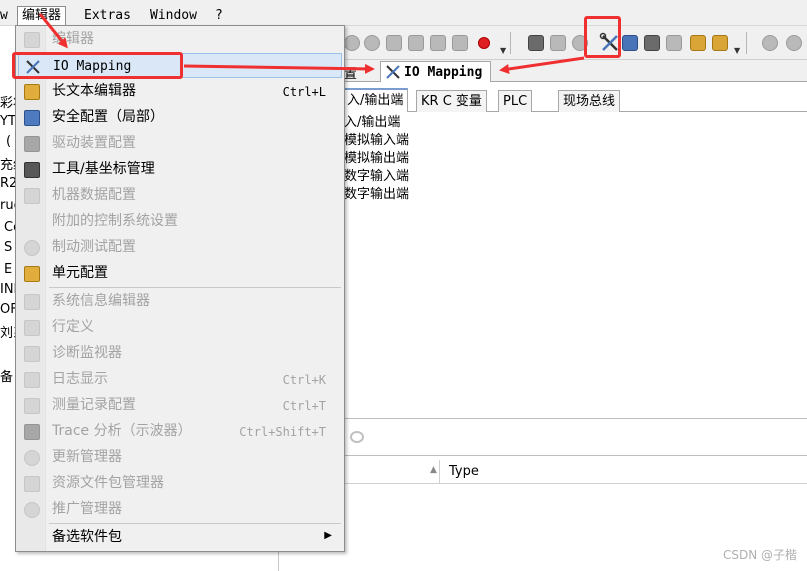  What do you see at coordinates (180, 483) in the screenshot?
I see `menu-item-resource-package: 资源文件包管理器` at bounding box center [180, 483].